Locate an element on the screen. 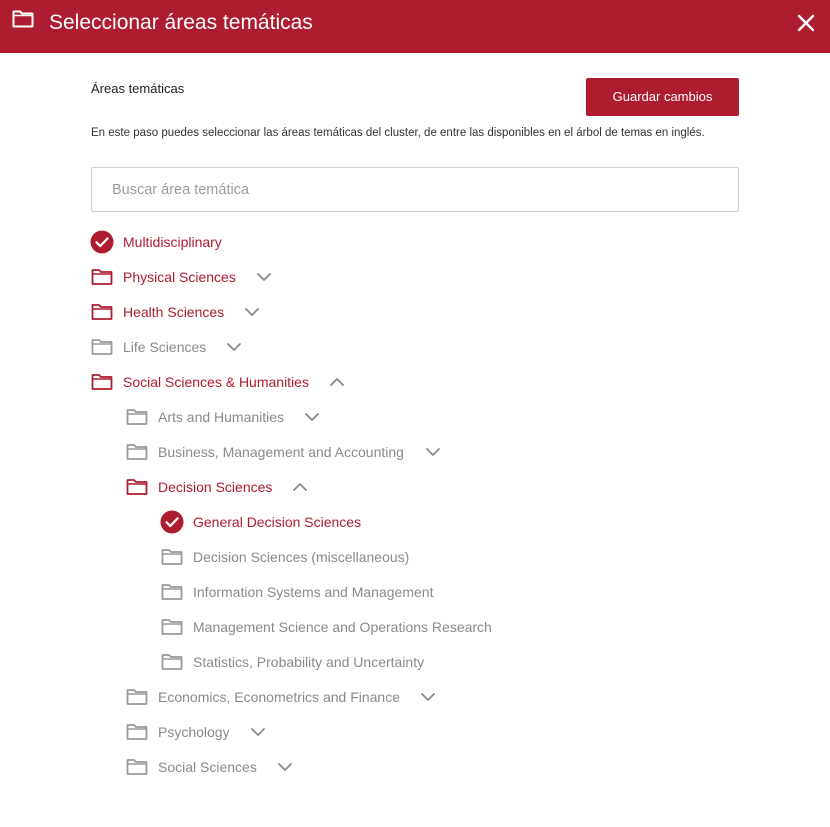  tree-item-label: Social Sciences & Humanities is located at coordinates (216, 382).